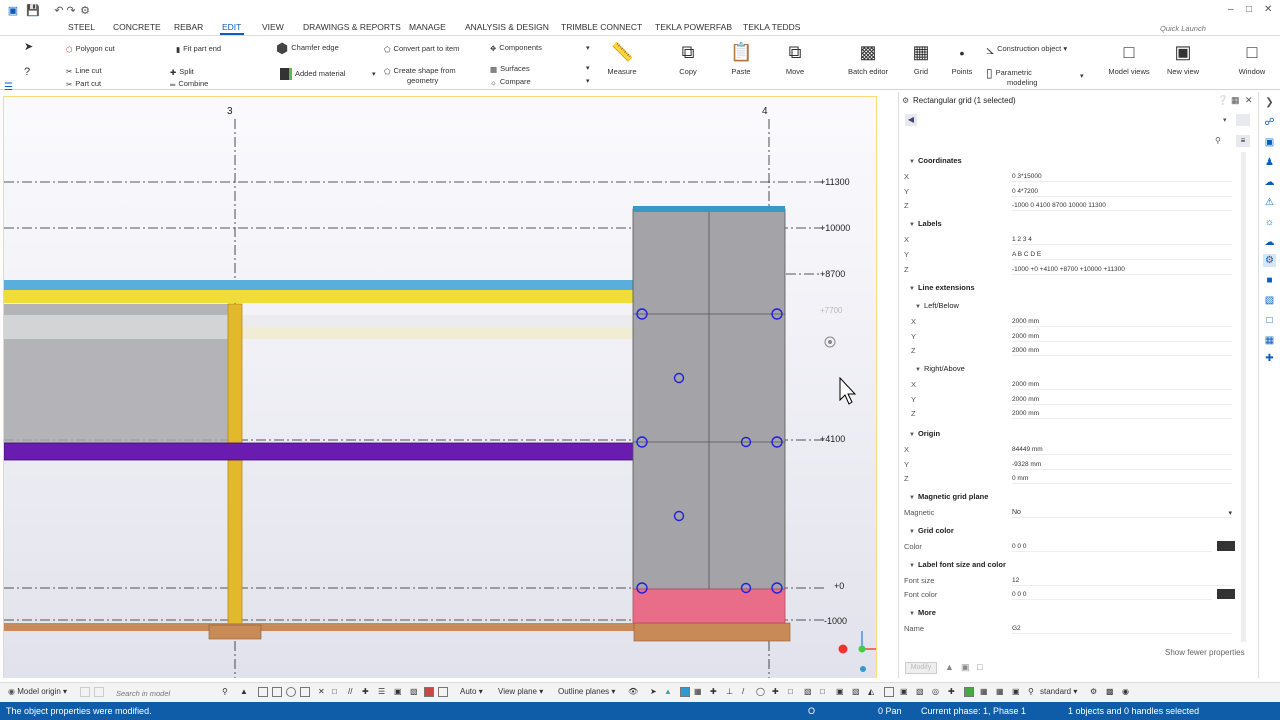 The image size is (1280, 720). I want to click on components-dropdown-icon: ▾, so click(588, 48).